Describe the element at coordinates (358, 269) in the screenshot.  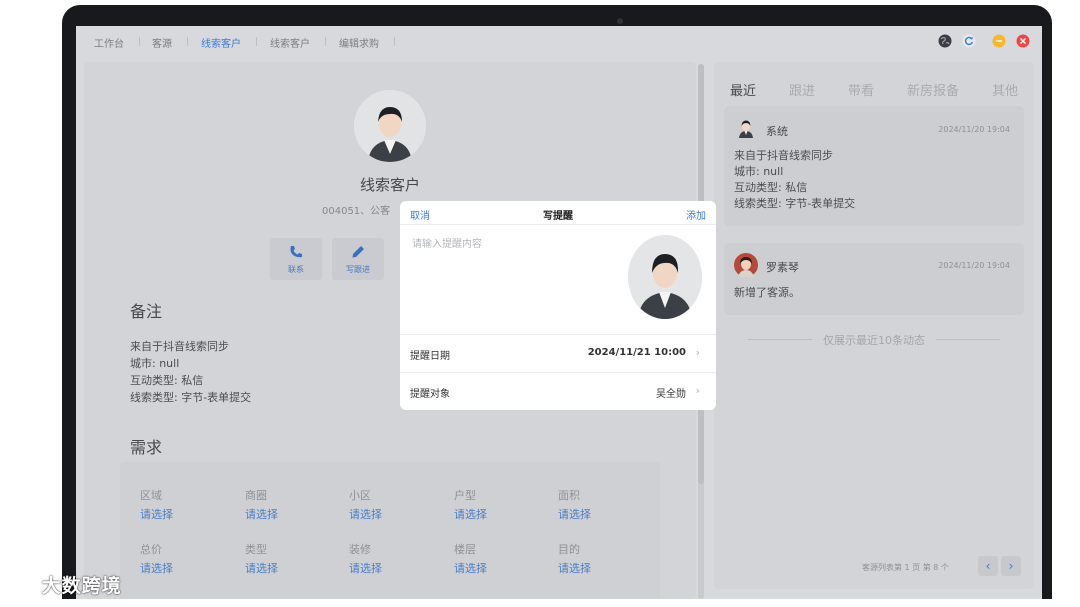
I see `write-followup-label: 写跟进` at that location.